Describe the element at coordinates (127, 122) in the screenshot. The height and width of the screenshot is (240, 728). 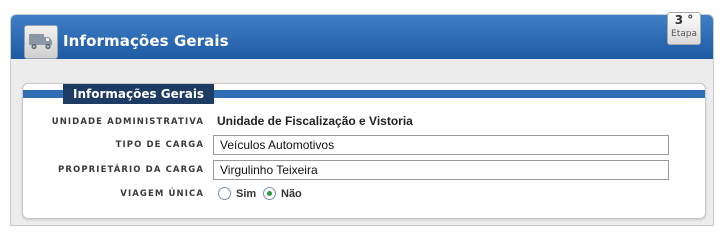
I see `unidade-label: UNIDADE ADMINISTRATIVA` at that location.